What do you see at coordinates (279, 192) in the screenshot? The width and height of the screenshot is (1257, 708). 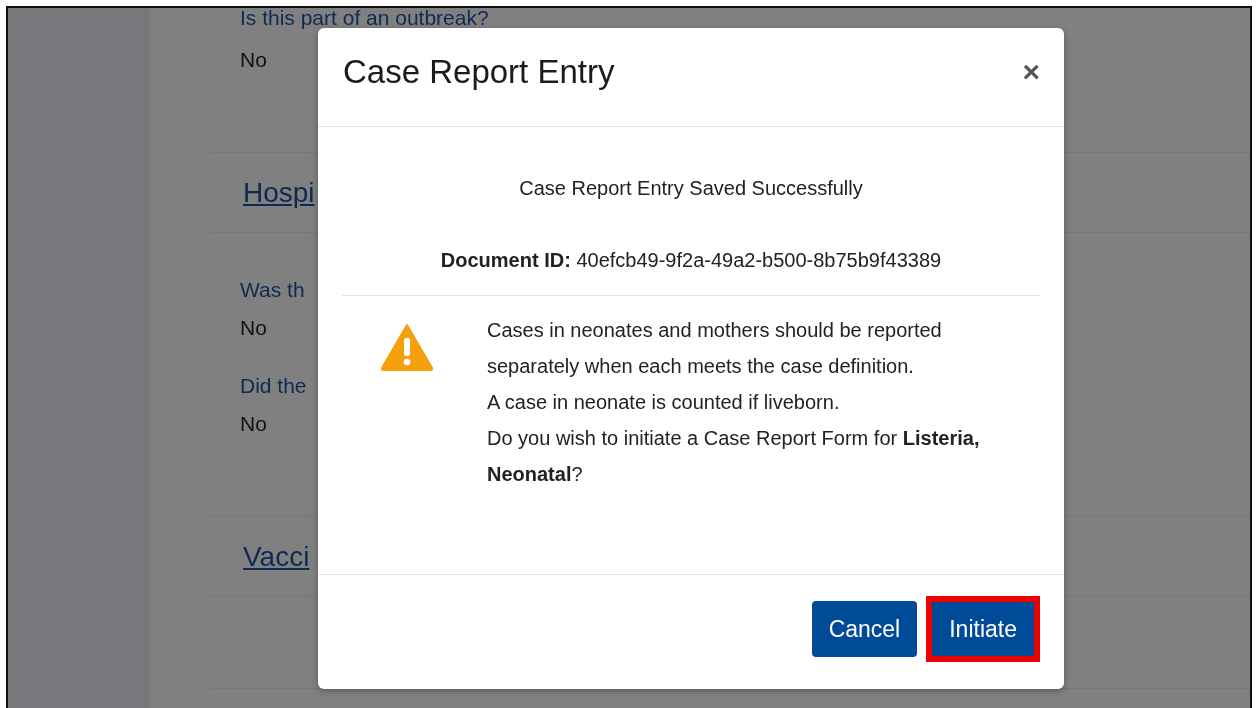 I see `section-link: Hospi` at bounding box center [279, 192].